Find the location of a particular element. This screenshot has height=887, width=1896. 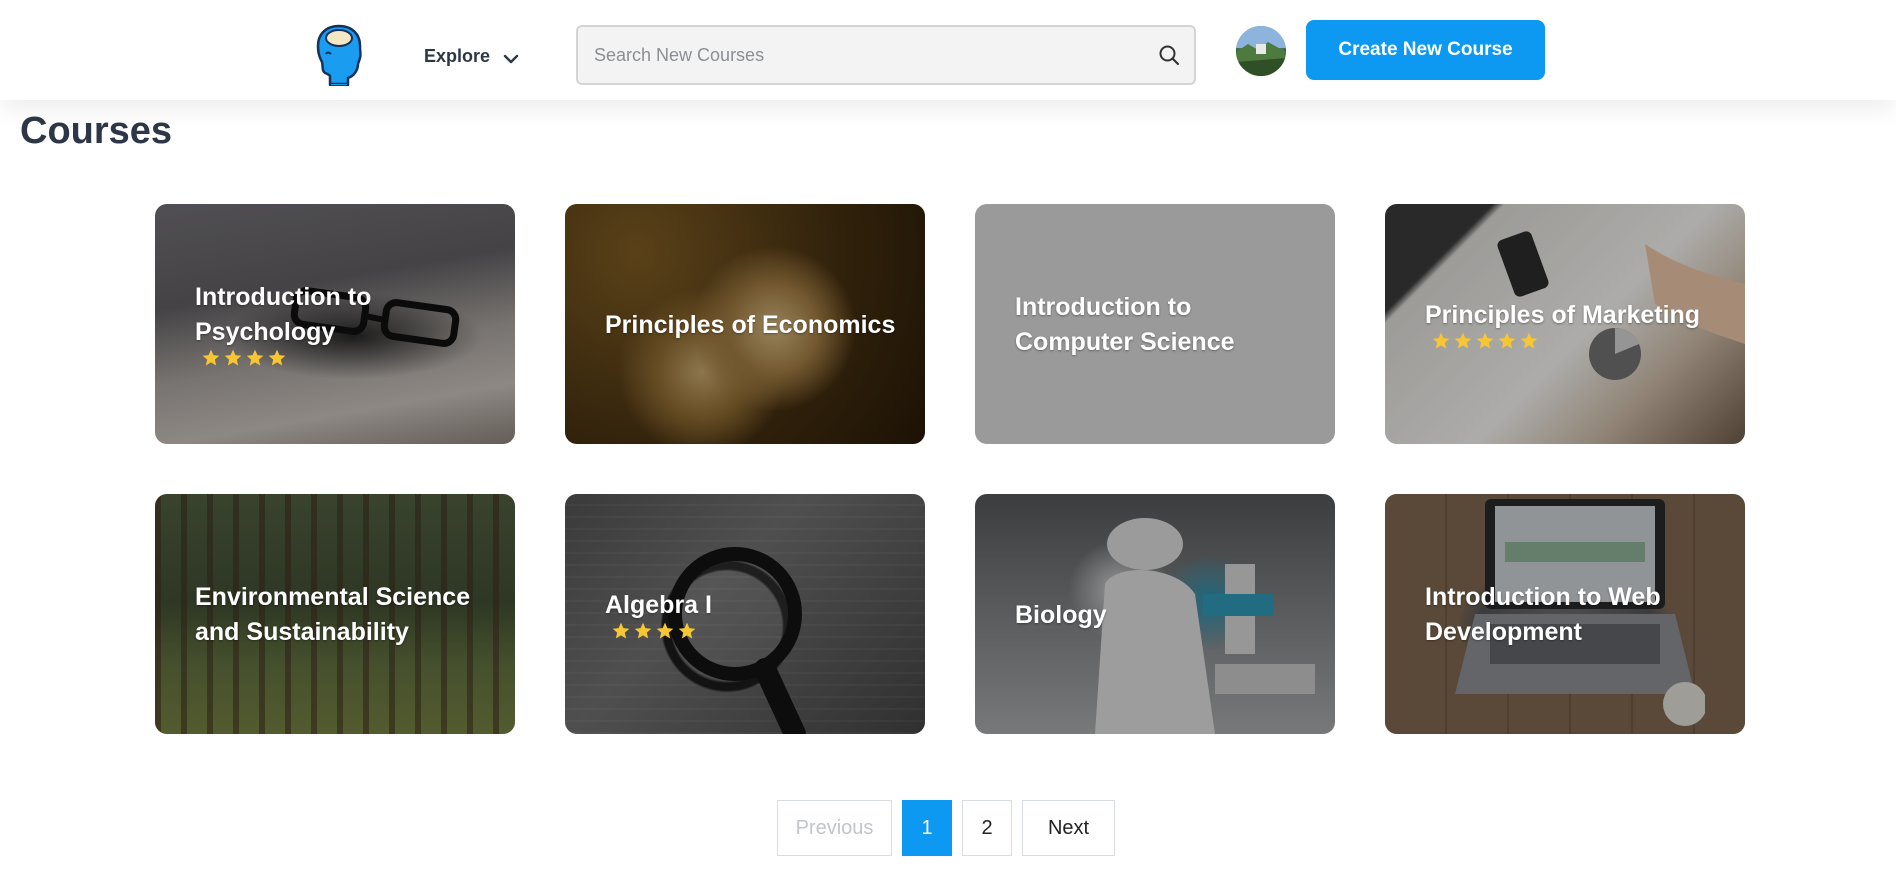

card-content: Environmental Science and Sustainability is located at coordinates (343, 614).